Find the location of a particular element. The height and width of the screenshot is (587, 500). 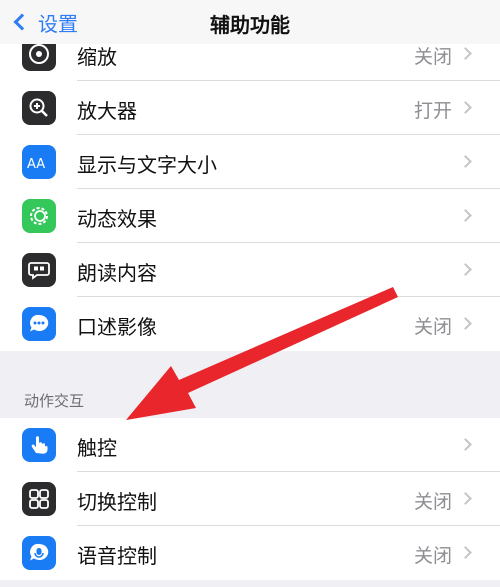

audio-description-icon is located at coordinates (39, 324).